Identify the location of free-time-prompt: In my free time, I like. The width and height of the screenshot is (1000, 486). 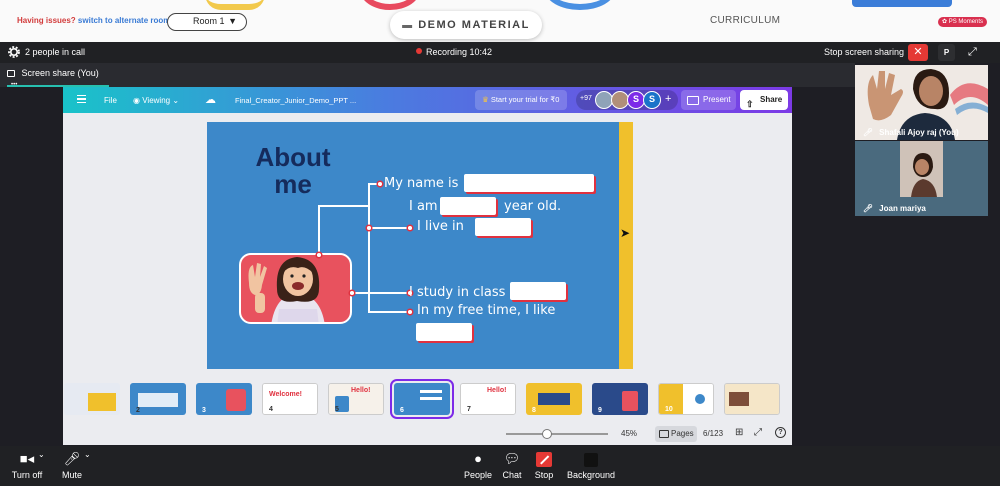
(486, 310).